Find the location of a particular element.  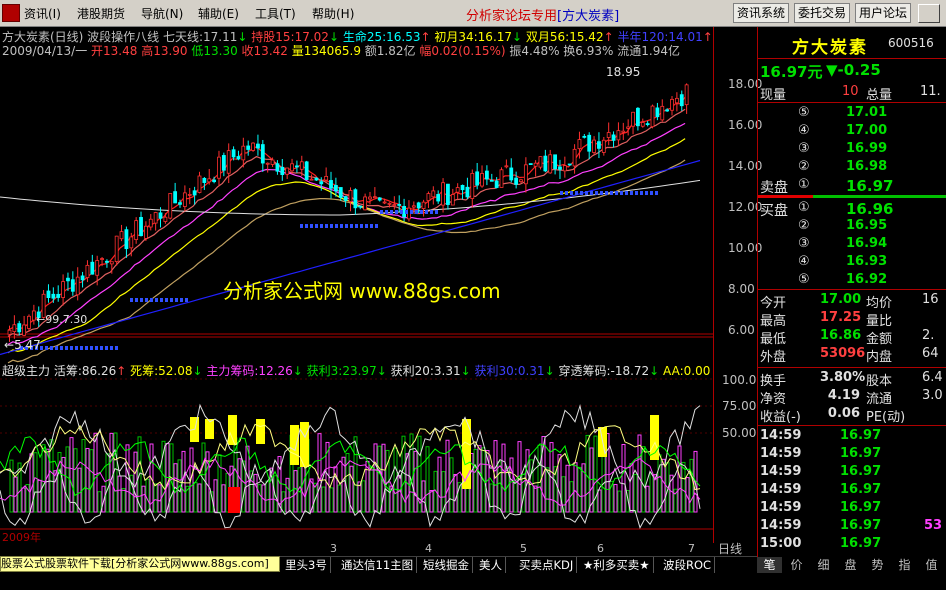

menu-item-hk-futures: 港股期货 is located at coordinates (101, 13).